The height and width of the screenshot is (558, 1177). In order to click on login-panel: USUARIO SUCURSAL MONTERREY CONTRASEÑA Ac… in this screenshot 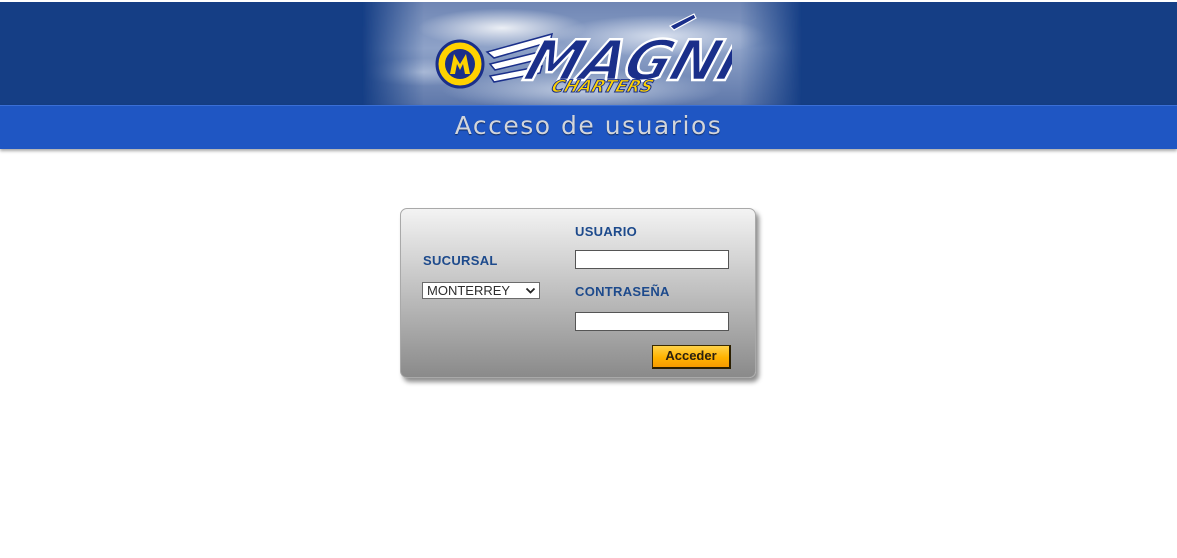, I will do `click(578, 293)`.